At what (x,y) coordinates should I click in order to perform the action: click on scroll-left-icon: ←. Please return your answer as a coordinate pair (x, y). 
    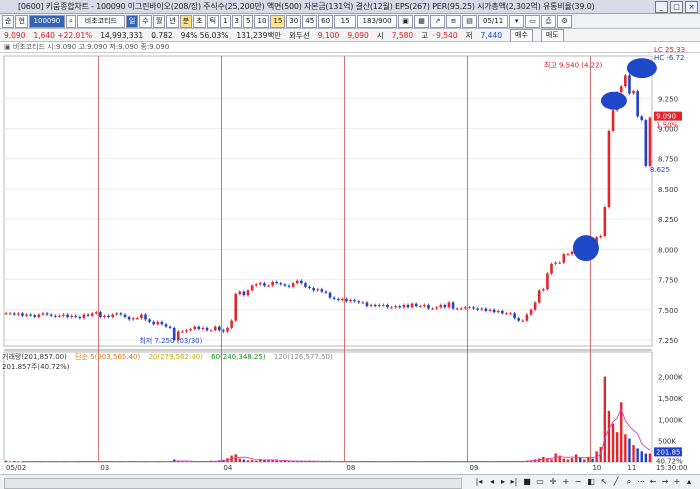
    Looking at the image, I should click on (653, 482).